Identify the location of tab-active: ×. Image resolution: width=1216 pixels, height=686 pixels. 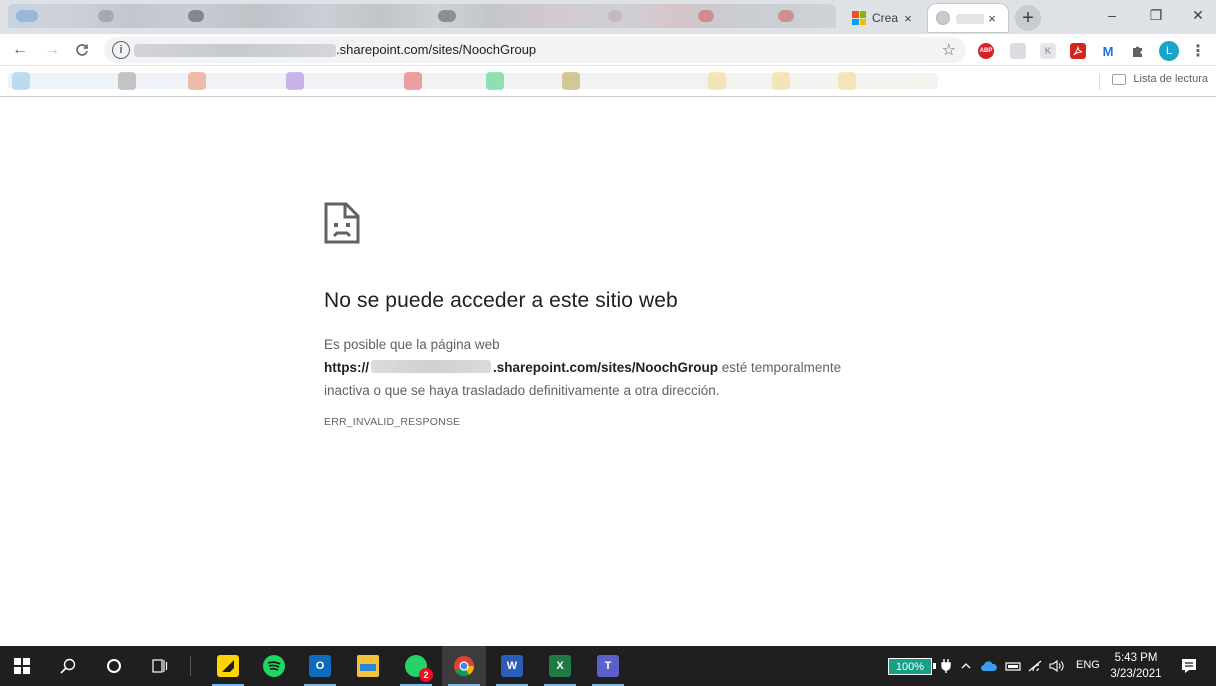
(968, 18).